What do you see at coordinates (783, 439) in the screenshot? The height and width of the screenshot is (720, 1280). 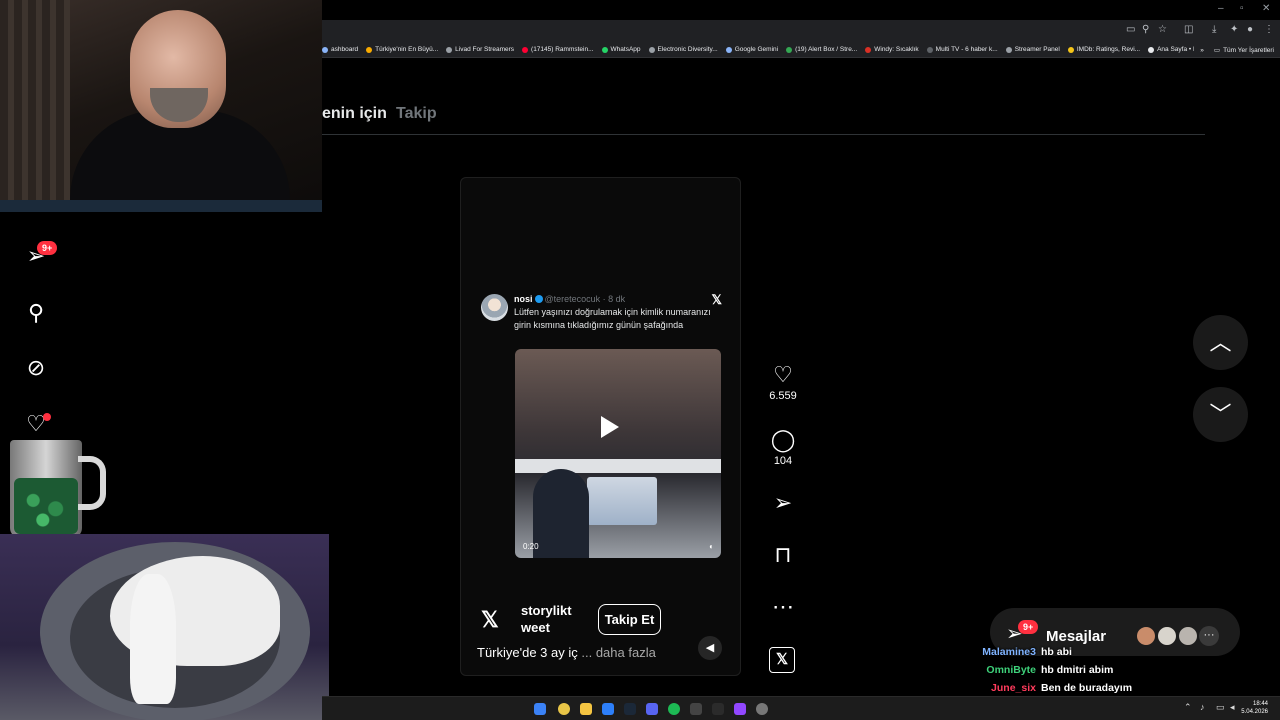 I see `comment-icon: ◯` at bounding box center [783, 439].